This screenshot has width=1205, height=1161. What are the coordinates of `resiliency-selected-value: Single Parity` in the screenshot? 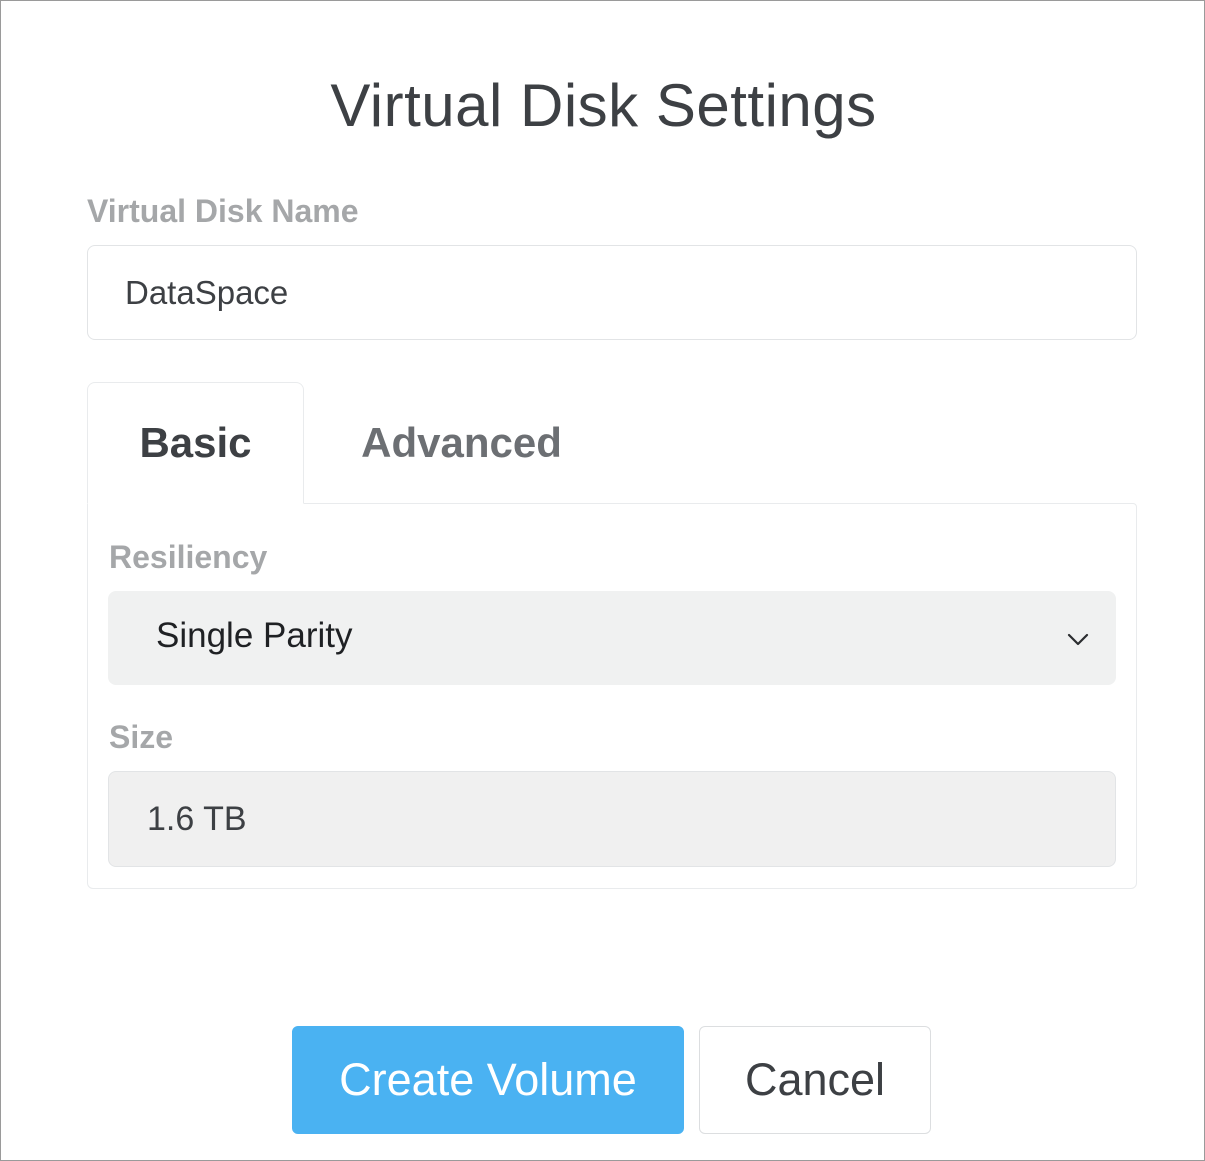 It's located at (254, 635).